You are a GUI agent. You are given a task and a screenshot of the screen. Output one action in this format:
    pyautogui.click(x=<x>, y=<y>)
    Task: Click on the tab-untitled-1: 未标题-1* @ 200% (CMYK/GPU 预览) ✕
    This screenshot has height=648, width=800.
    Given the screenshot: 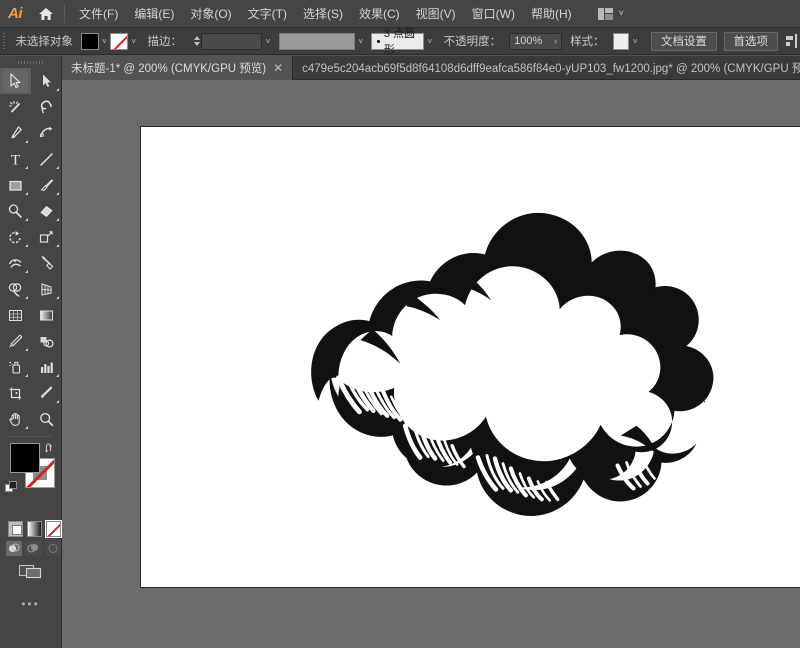 What is the action you would take?
    pyautogui.click(x=178, y=68)
    